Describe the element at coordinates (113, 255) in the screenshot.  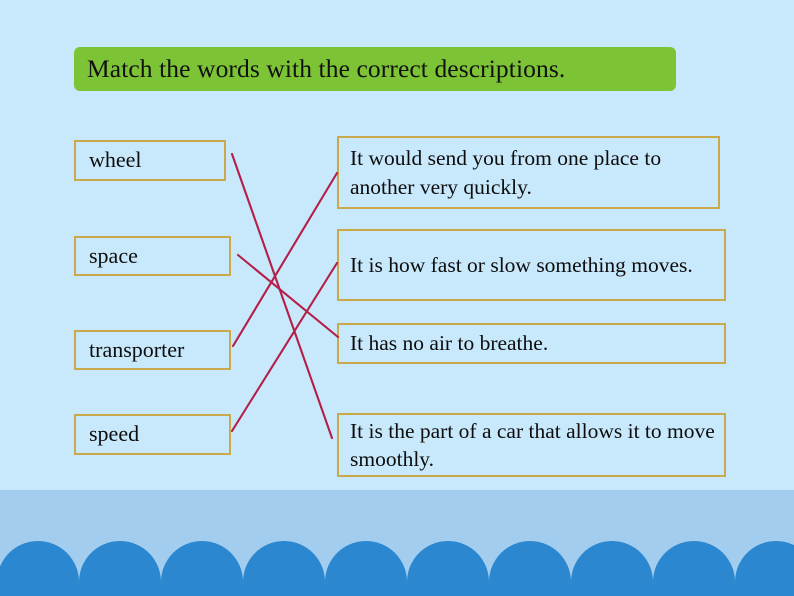
I see `word-label: space` at that location.